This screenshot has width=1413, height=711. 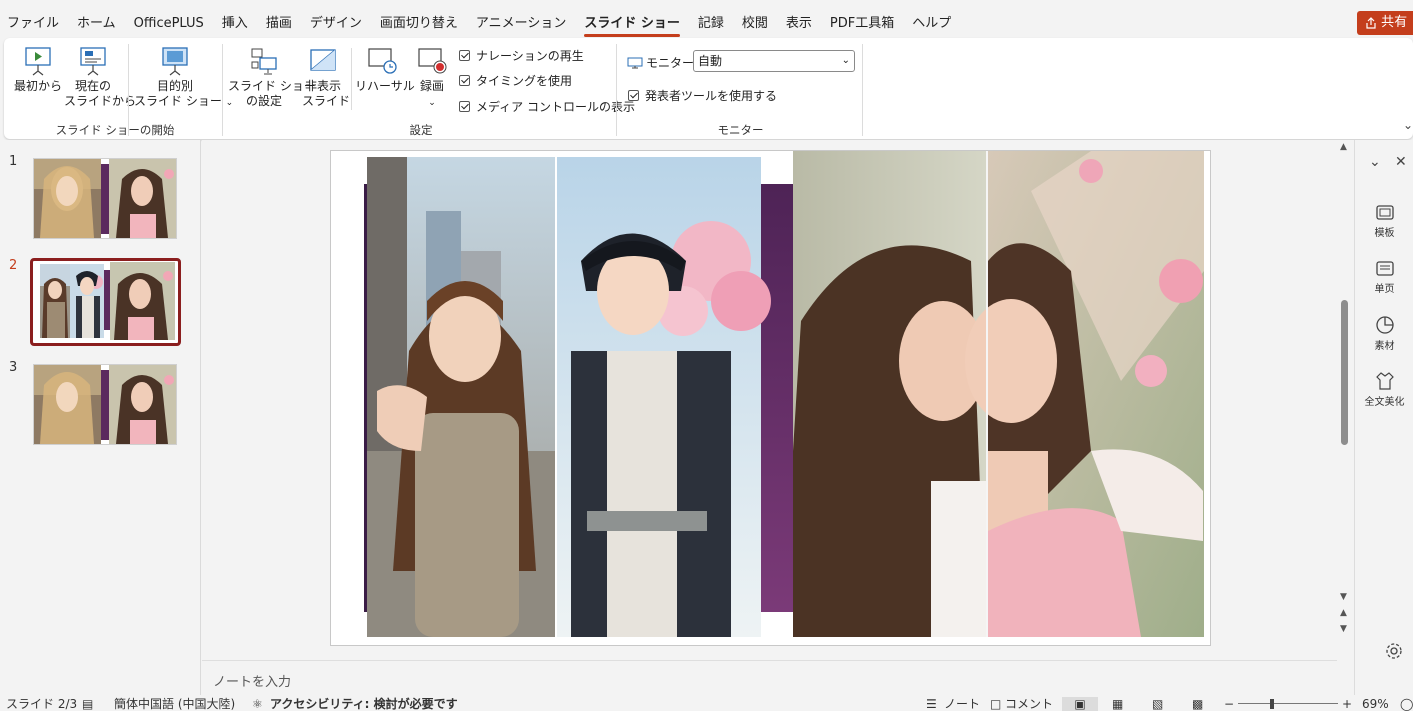 What do you see at coordinates (1401, 162) in the screenshot?
I see `close-icon: ✕` at bounding box center [1401, 162].